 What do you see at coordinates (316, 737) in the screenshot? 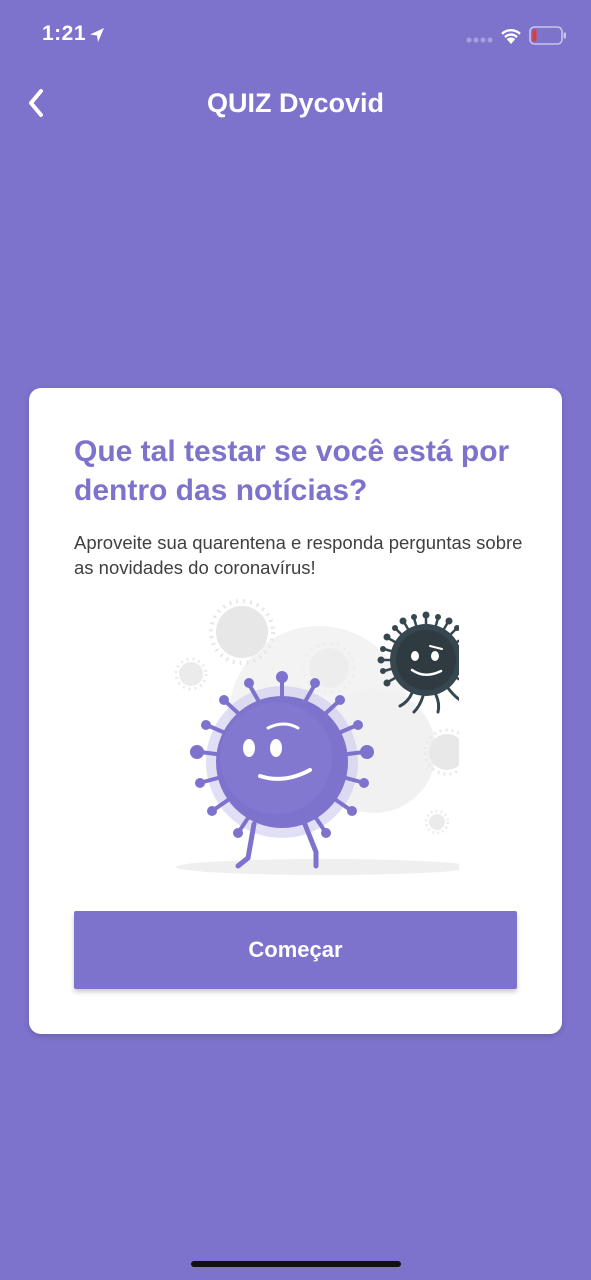
I see `virus-illustration` at bounding box center [316, 737].